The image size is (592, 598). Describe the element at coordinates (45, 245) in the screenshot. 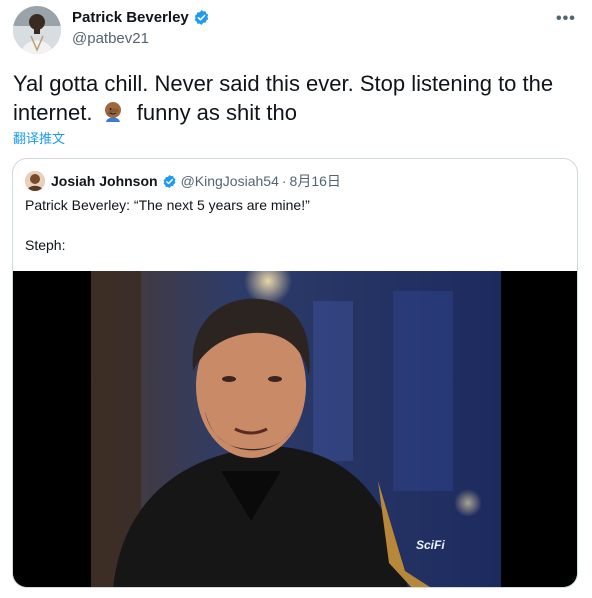

I see `quoted-text-line-2: Steph:` at that location.